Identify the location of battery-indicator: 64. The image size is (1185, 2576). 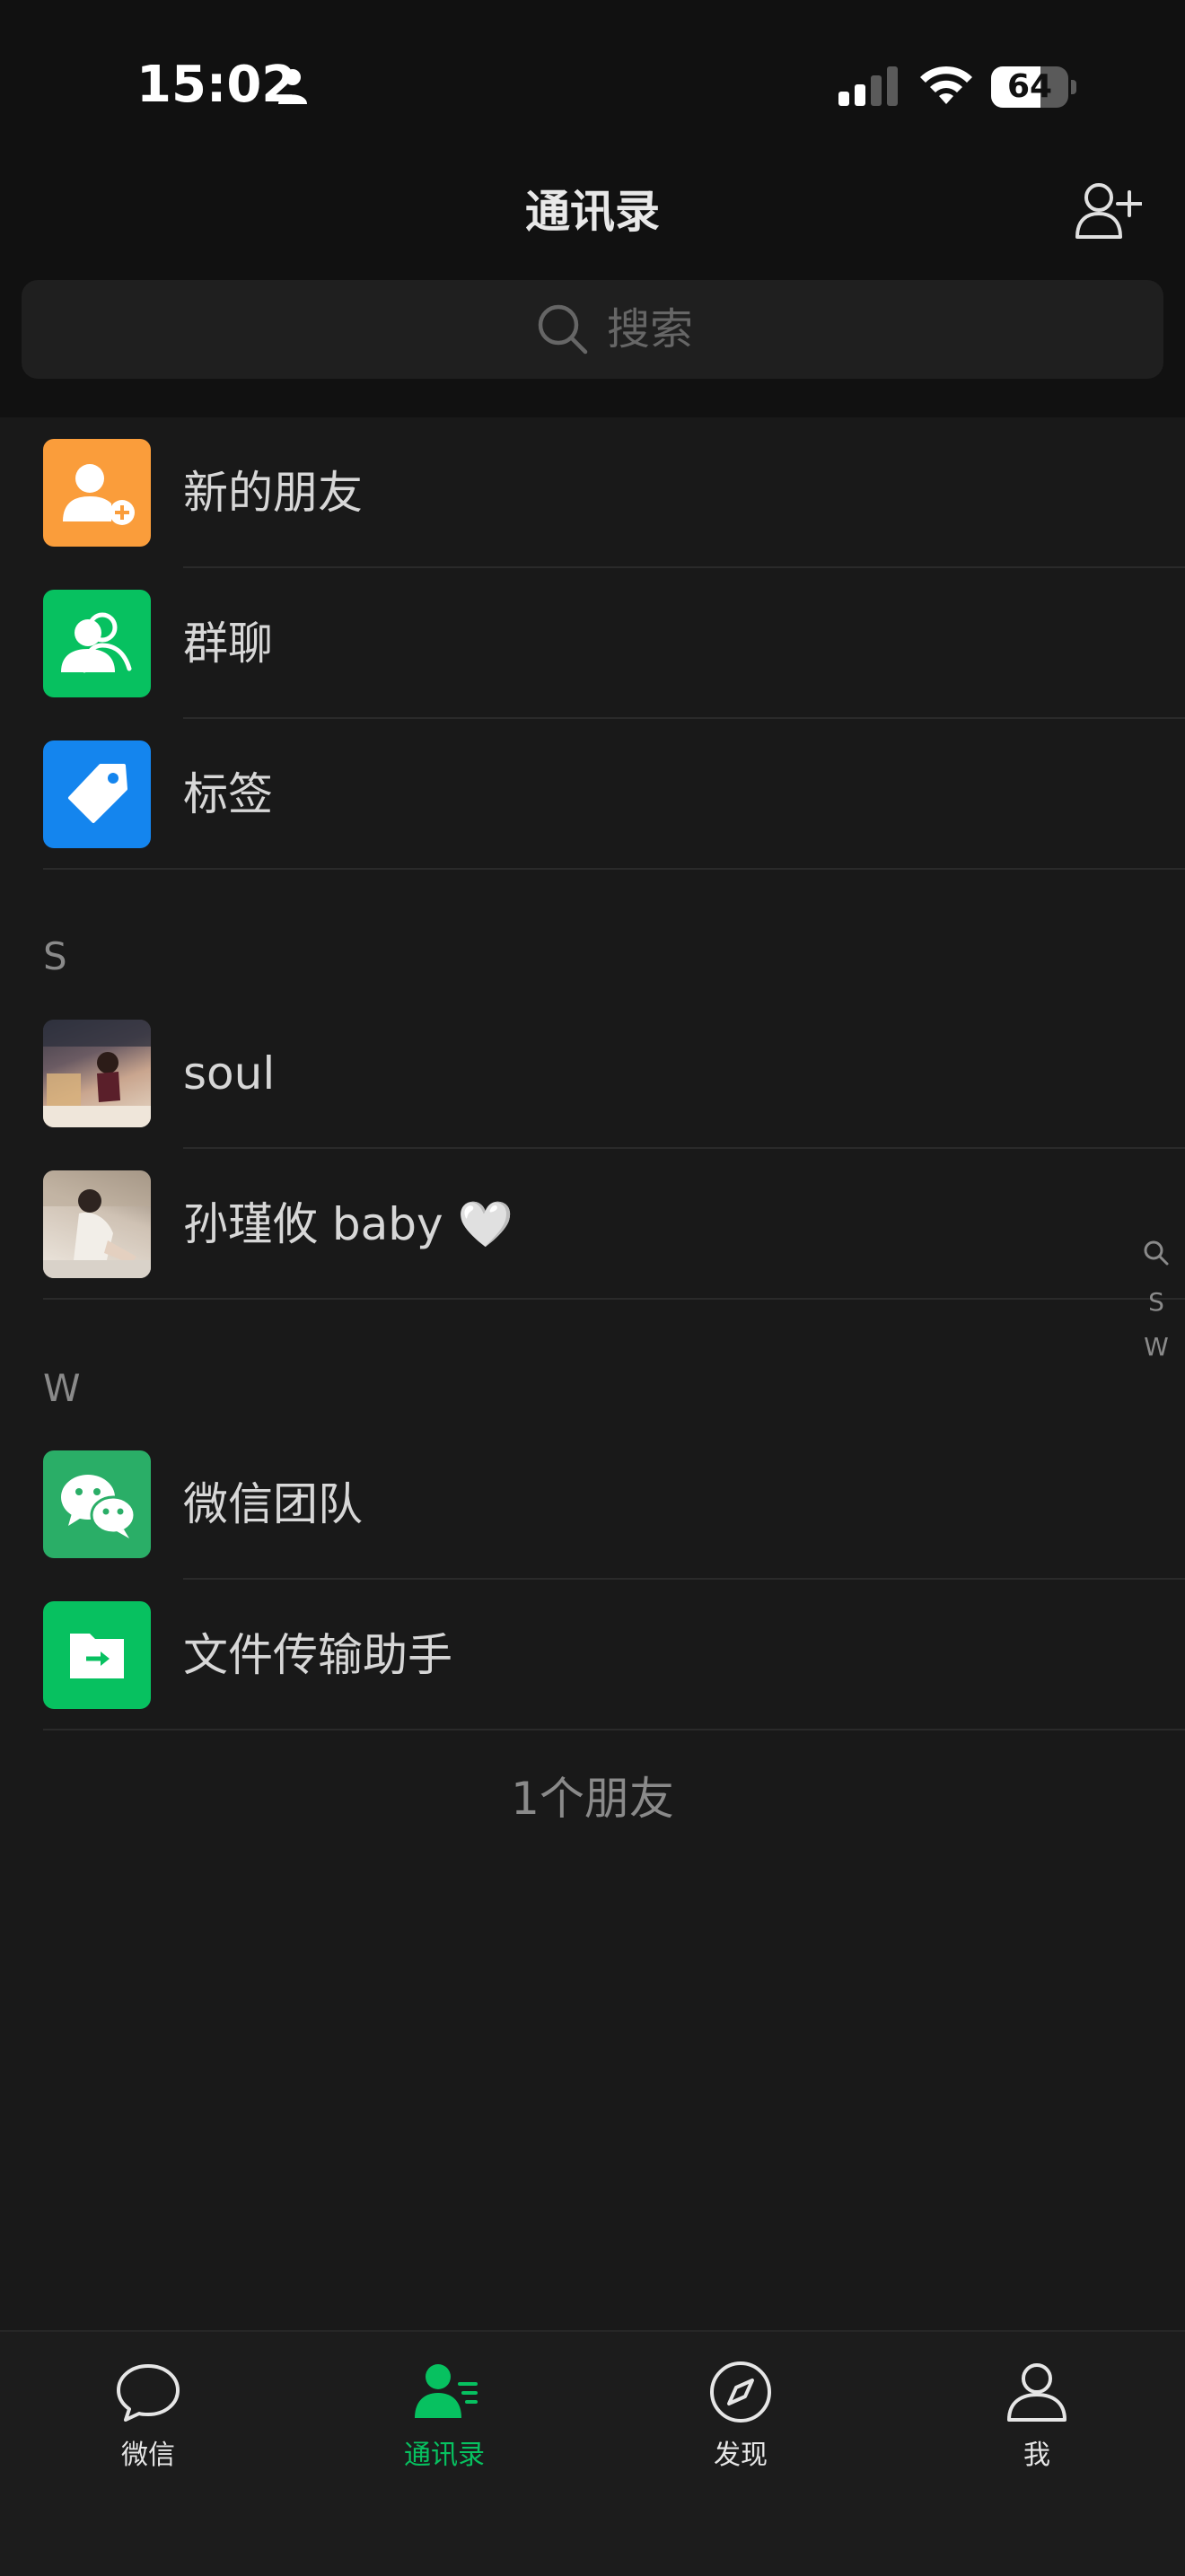
(1034, 87).